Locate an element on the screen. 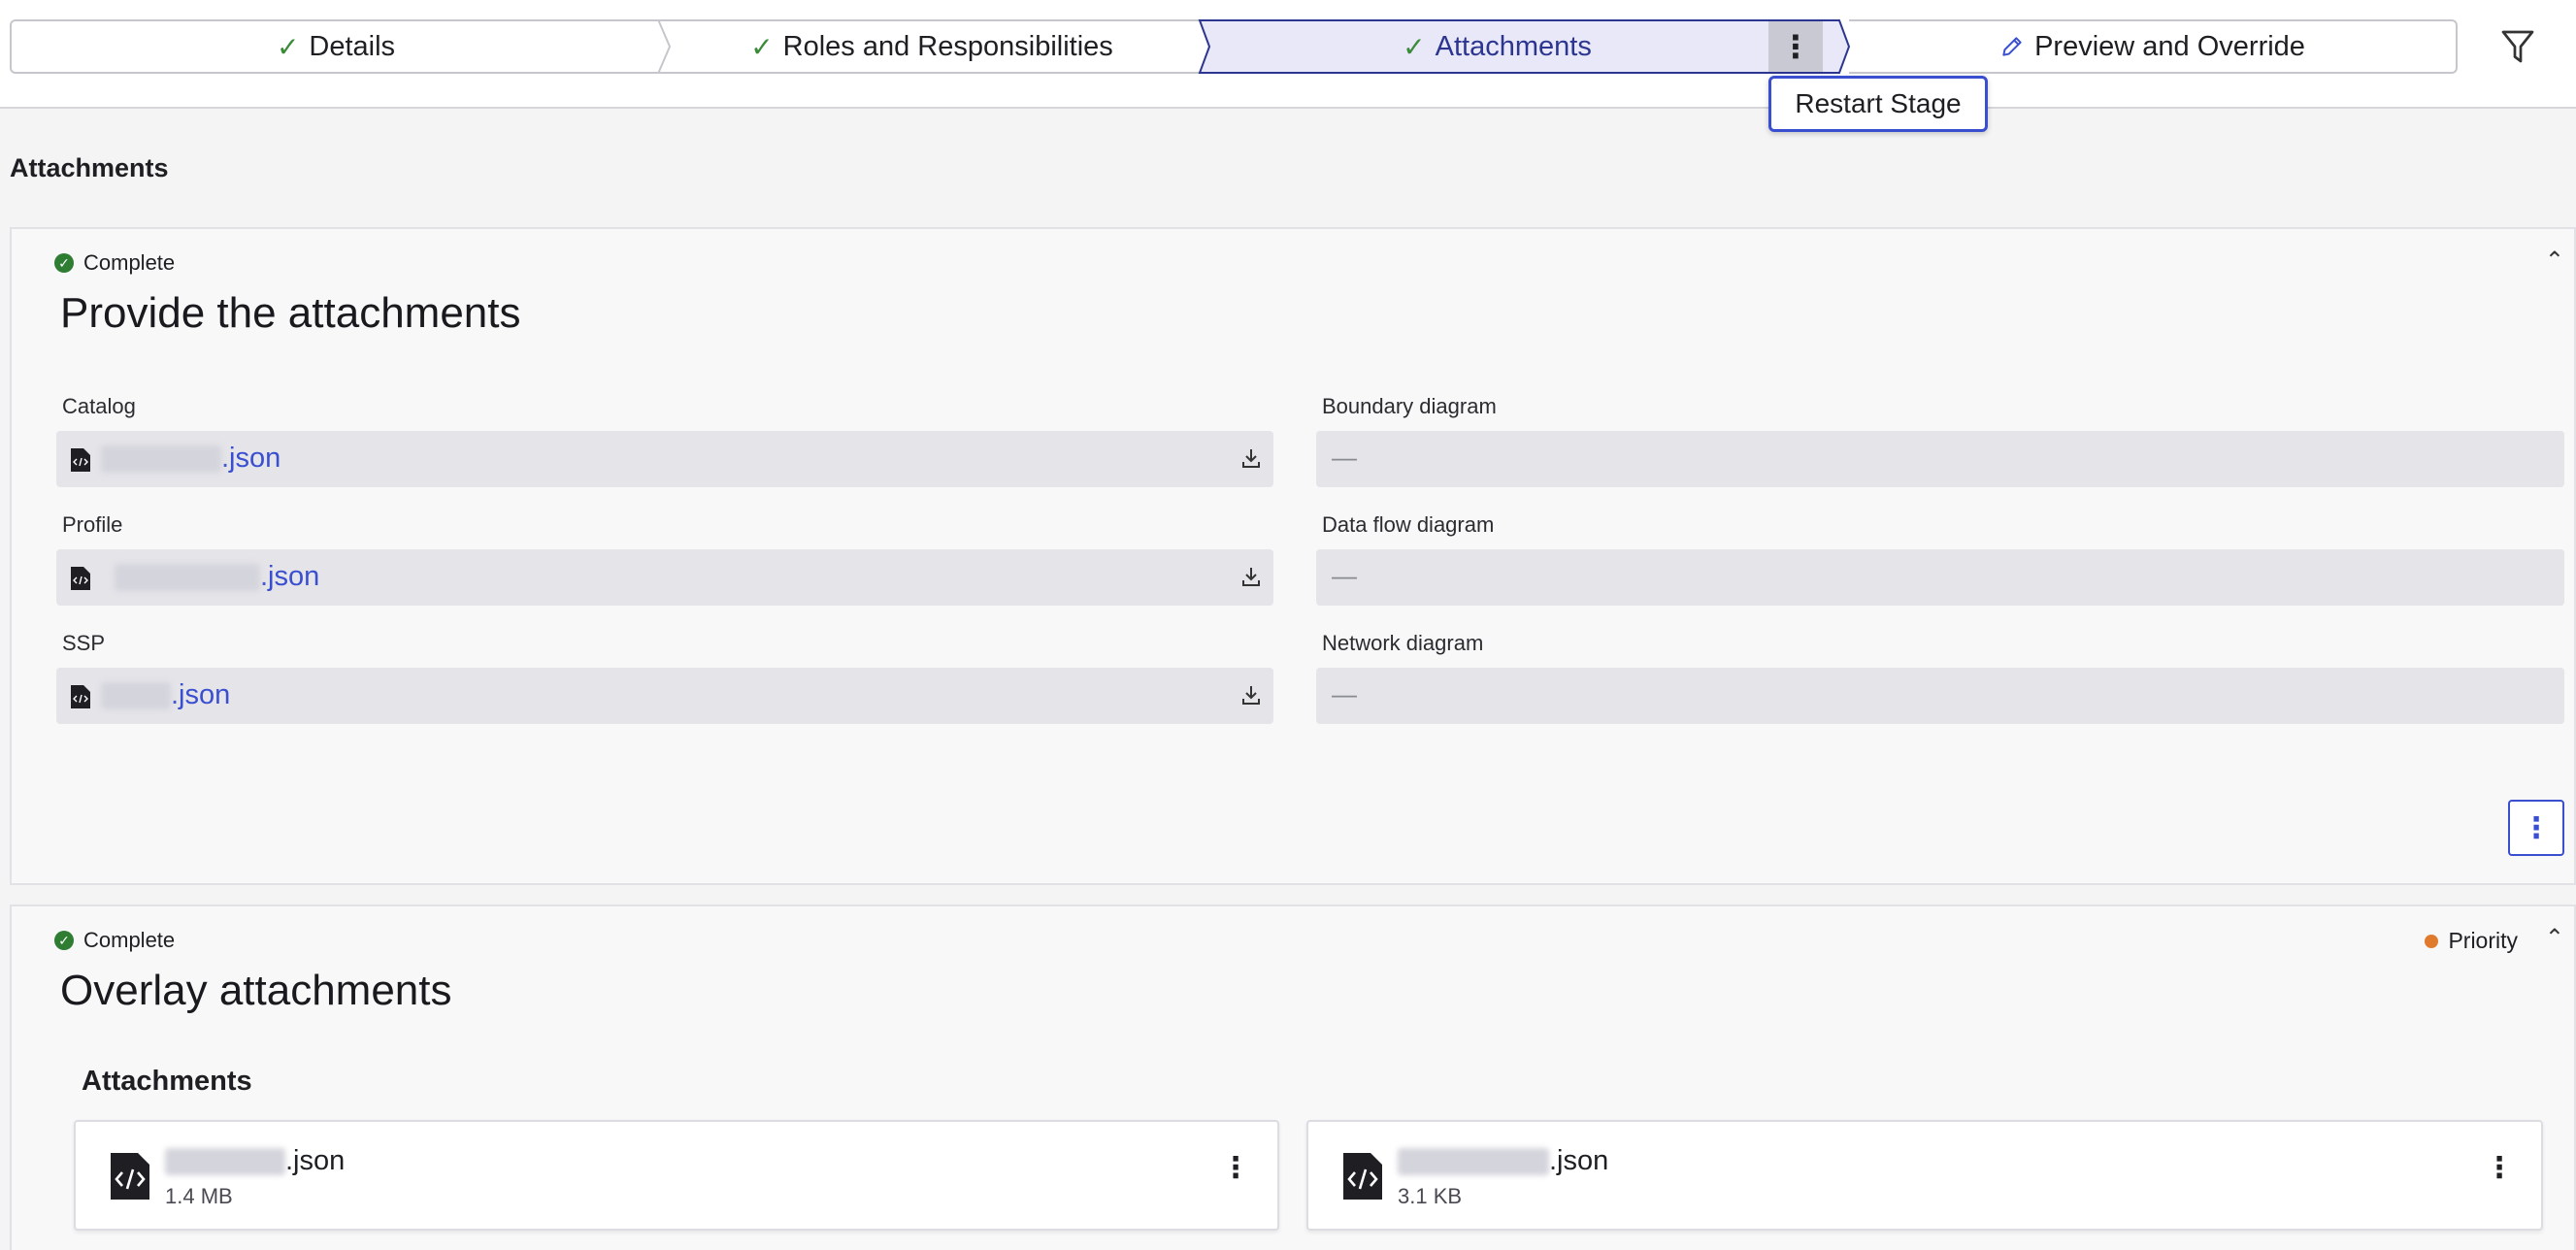 This screenshot has width=2576, height=1250. panel-title: Provide the attachments is located at coordinates (290, 313).